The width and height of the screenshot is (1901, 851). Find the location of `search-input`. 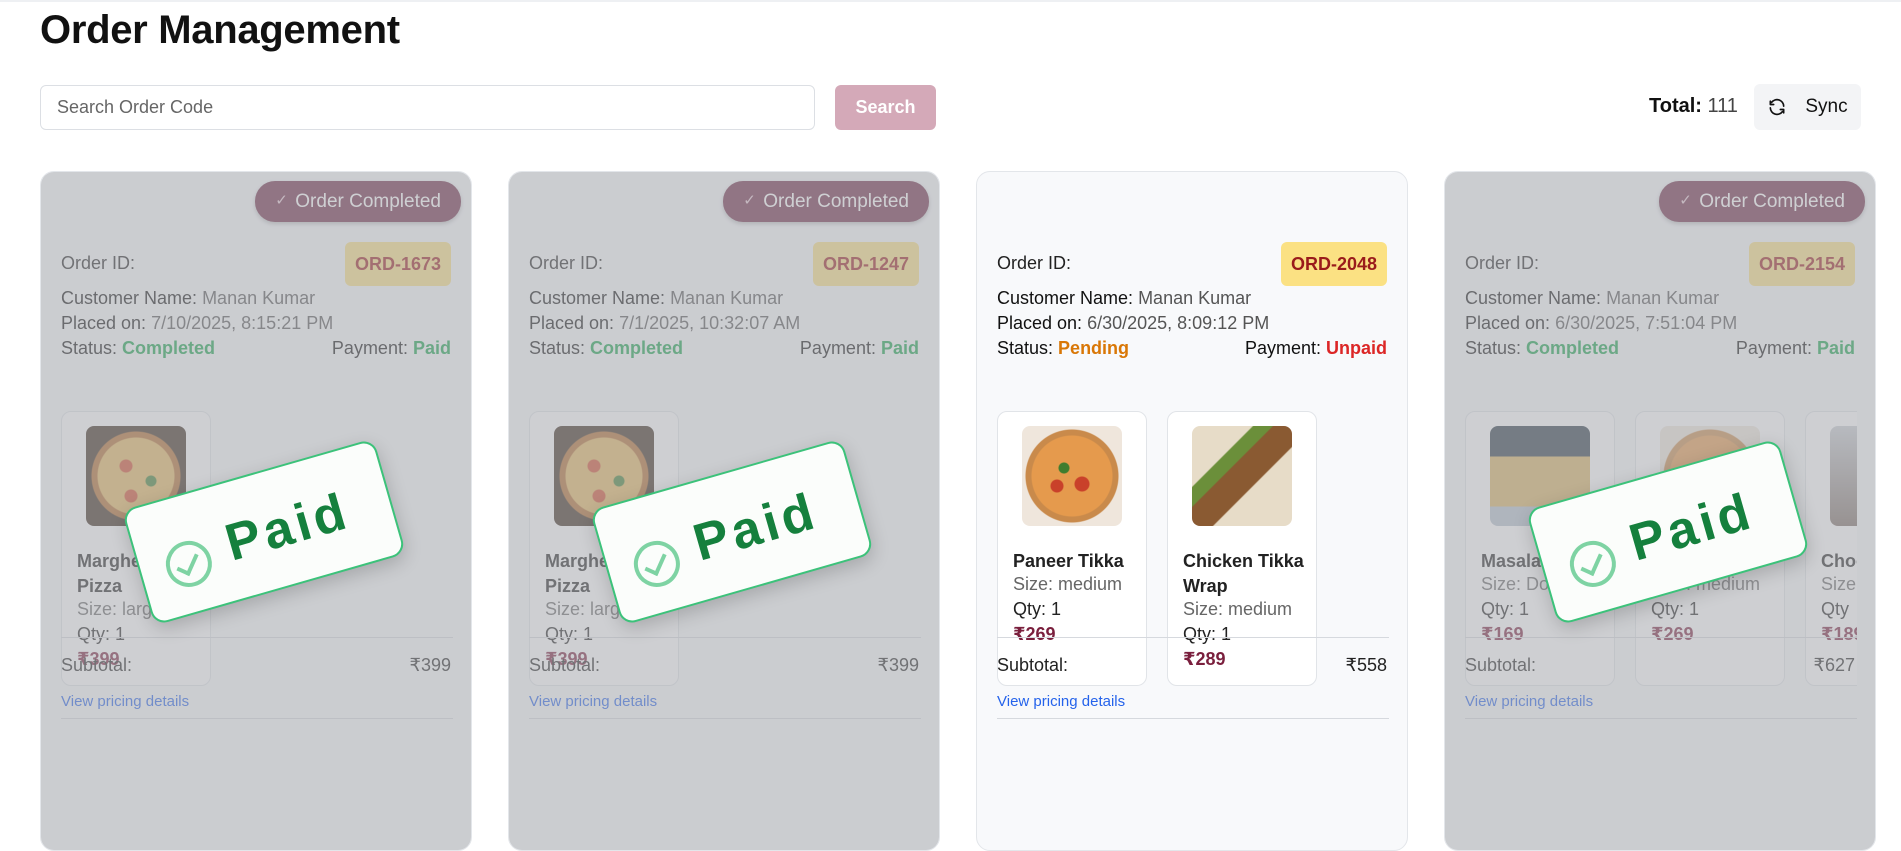

search-input is located at coordinates (427, 107).